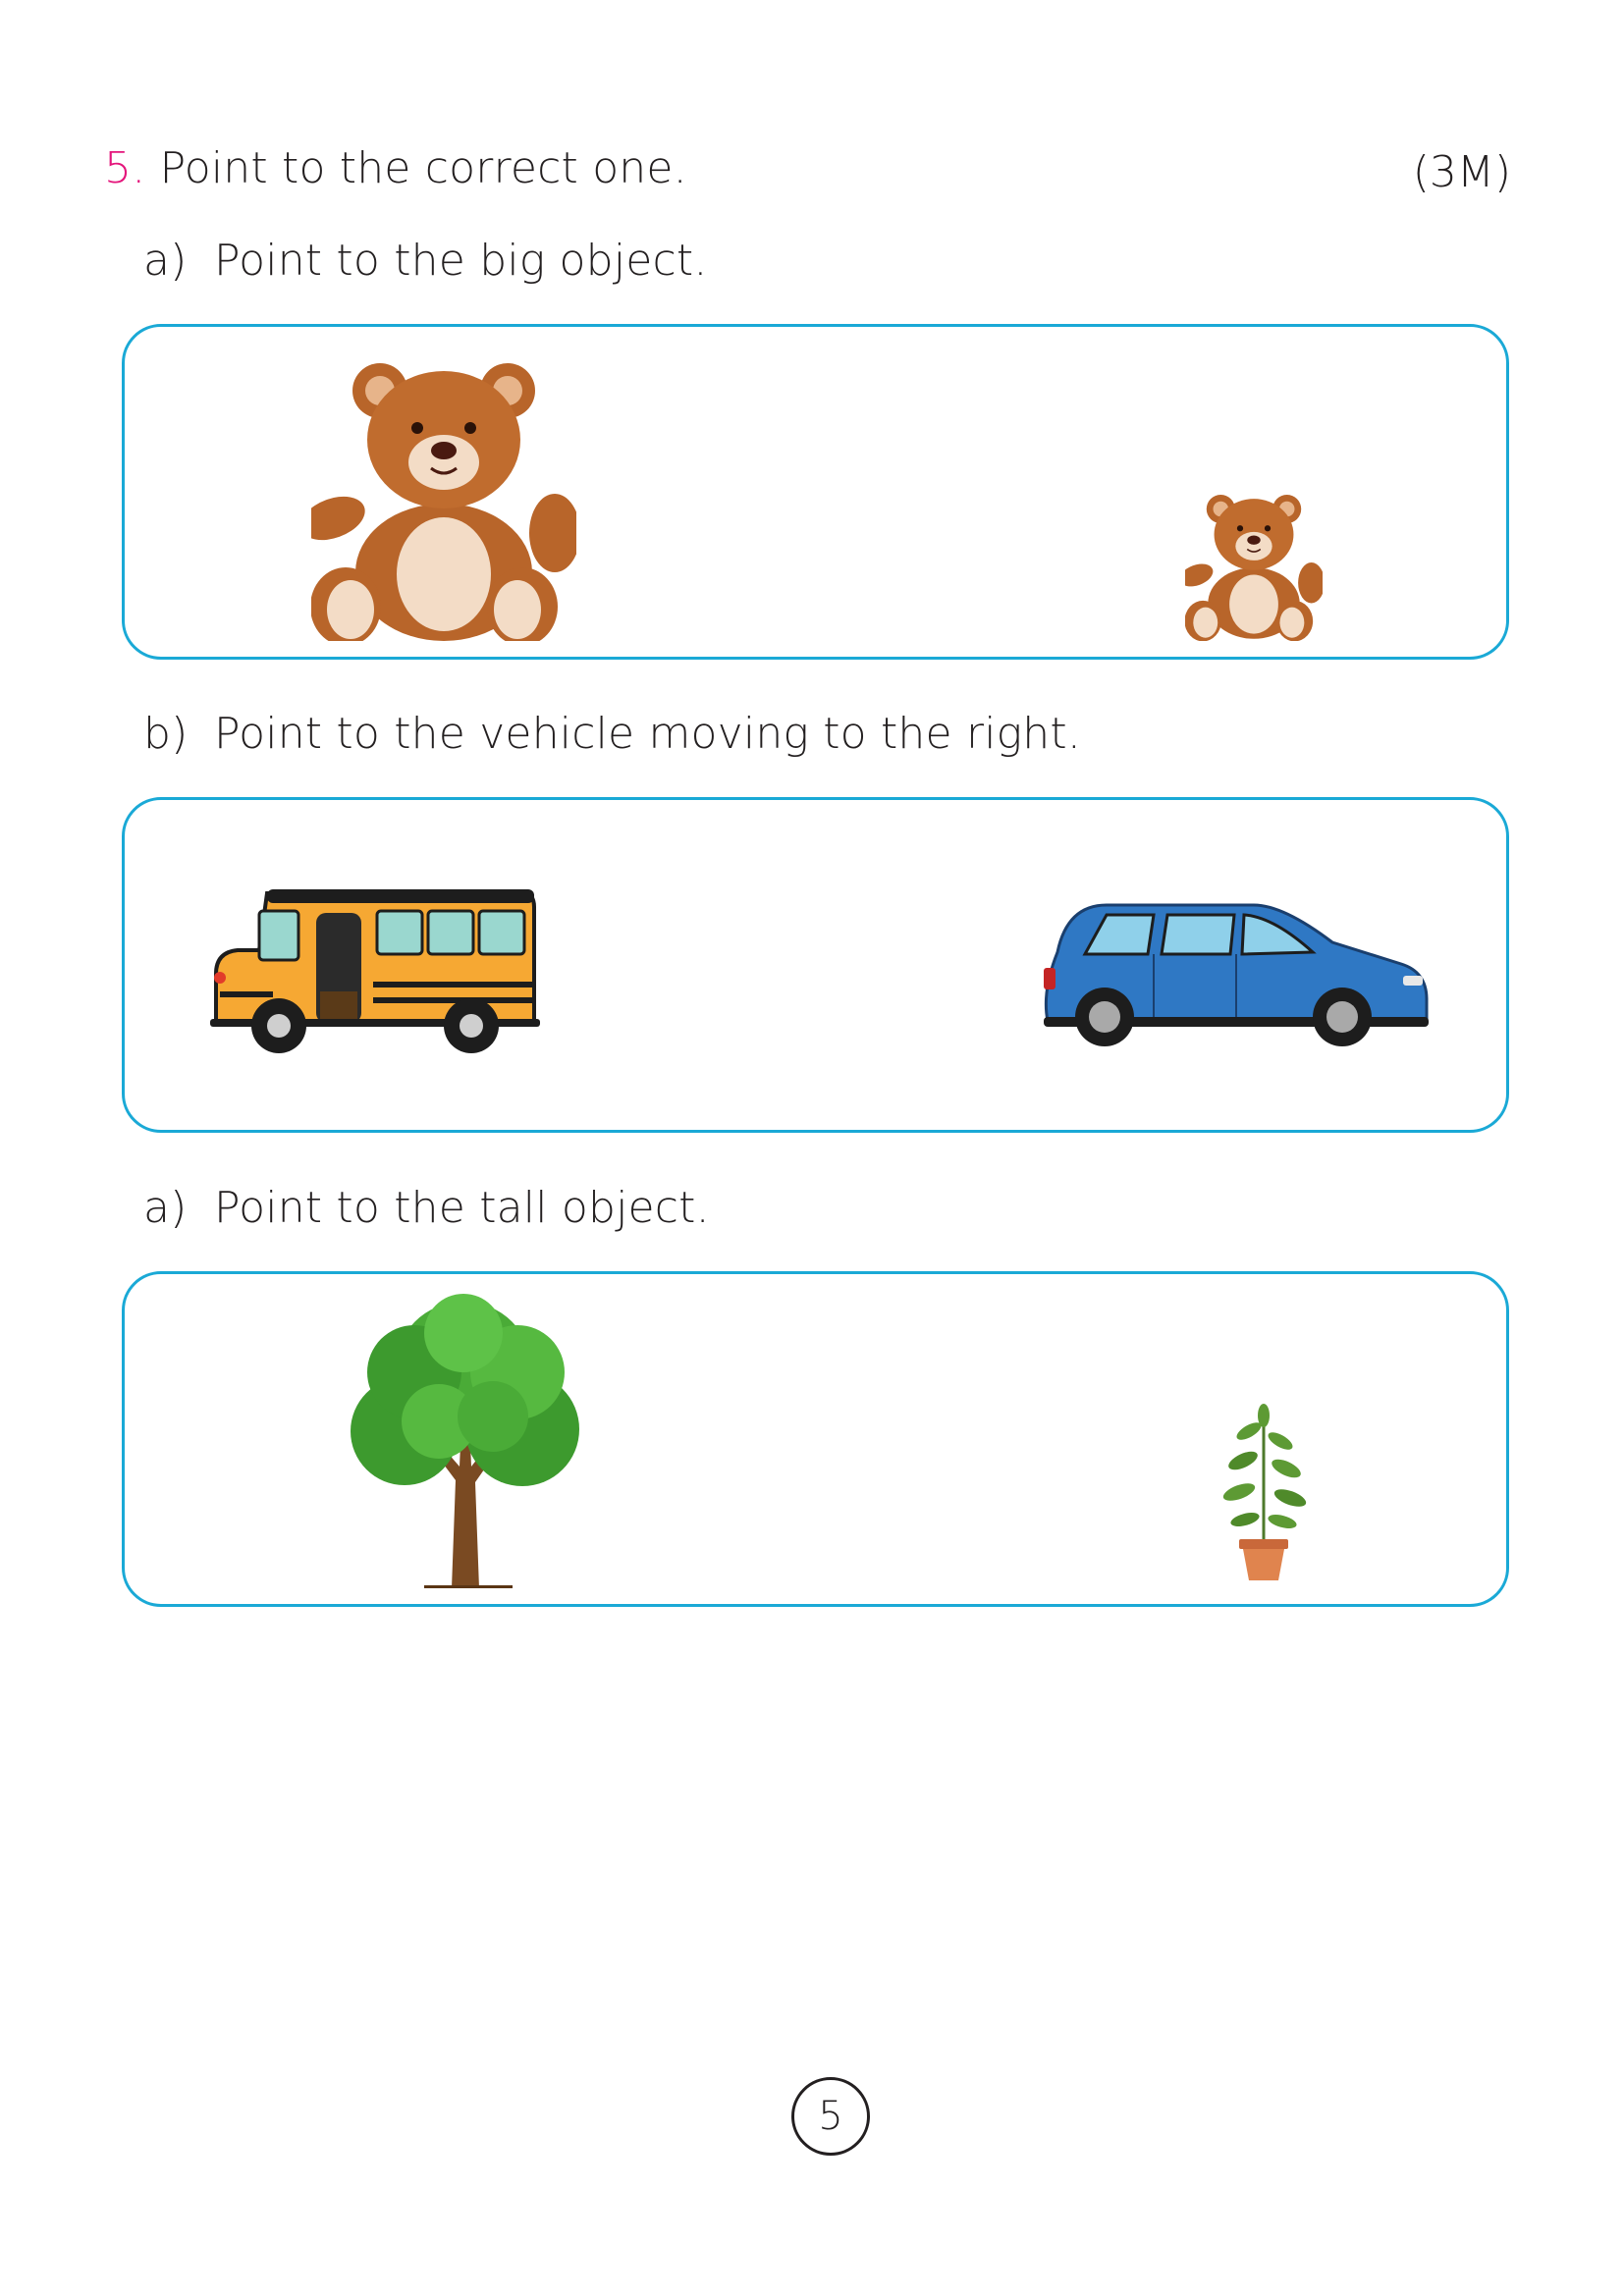  I want to click on part-a-prompt: a) Point to the big object., so click(425, 261).